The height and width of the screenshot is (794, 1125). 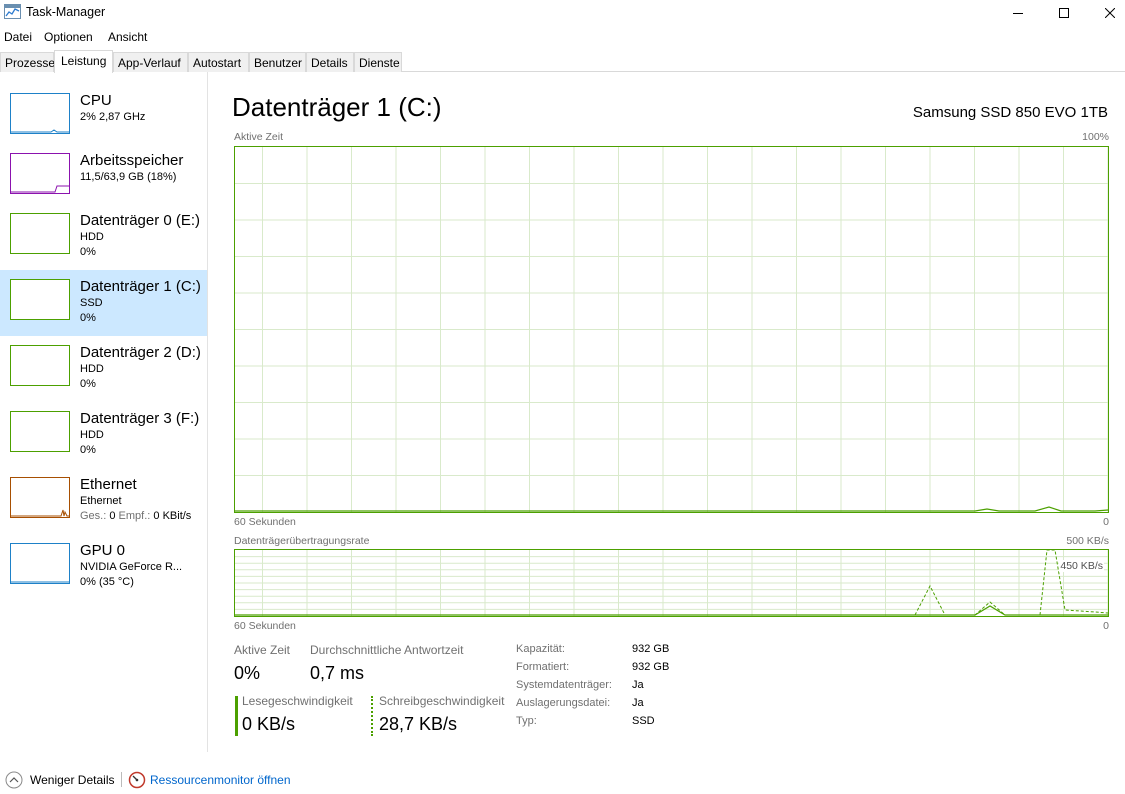 What do you see at coordinates (40, 431) in the screenshot?
I see `disk-3-thumbnail` at bounding box center [40, 431].